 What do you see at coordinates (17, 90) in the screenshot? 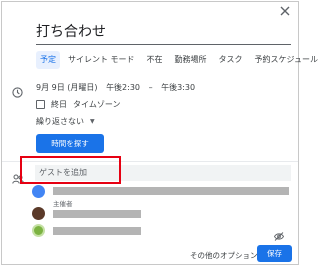
I see `clock-icon` at bounding box center [17, 90].